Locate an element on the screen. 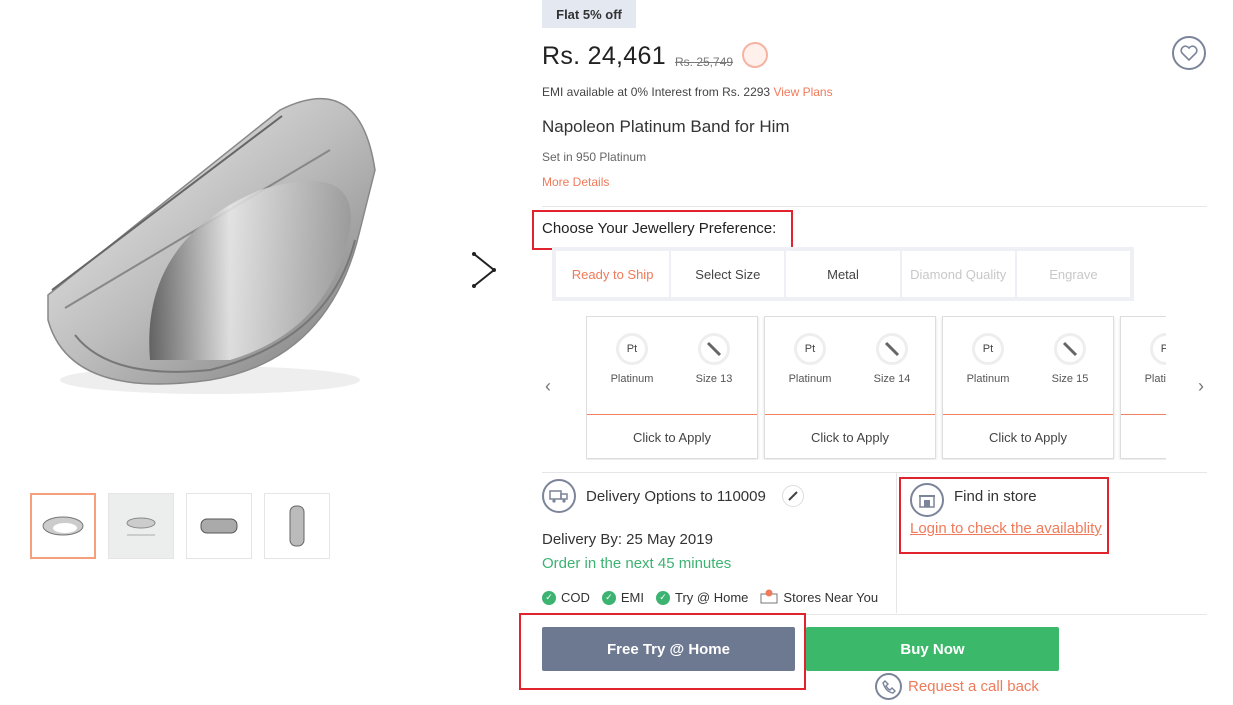 This screenshot has height=705, width=1233. view-plans-link: View Plans is located at coordinates (802, 92).